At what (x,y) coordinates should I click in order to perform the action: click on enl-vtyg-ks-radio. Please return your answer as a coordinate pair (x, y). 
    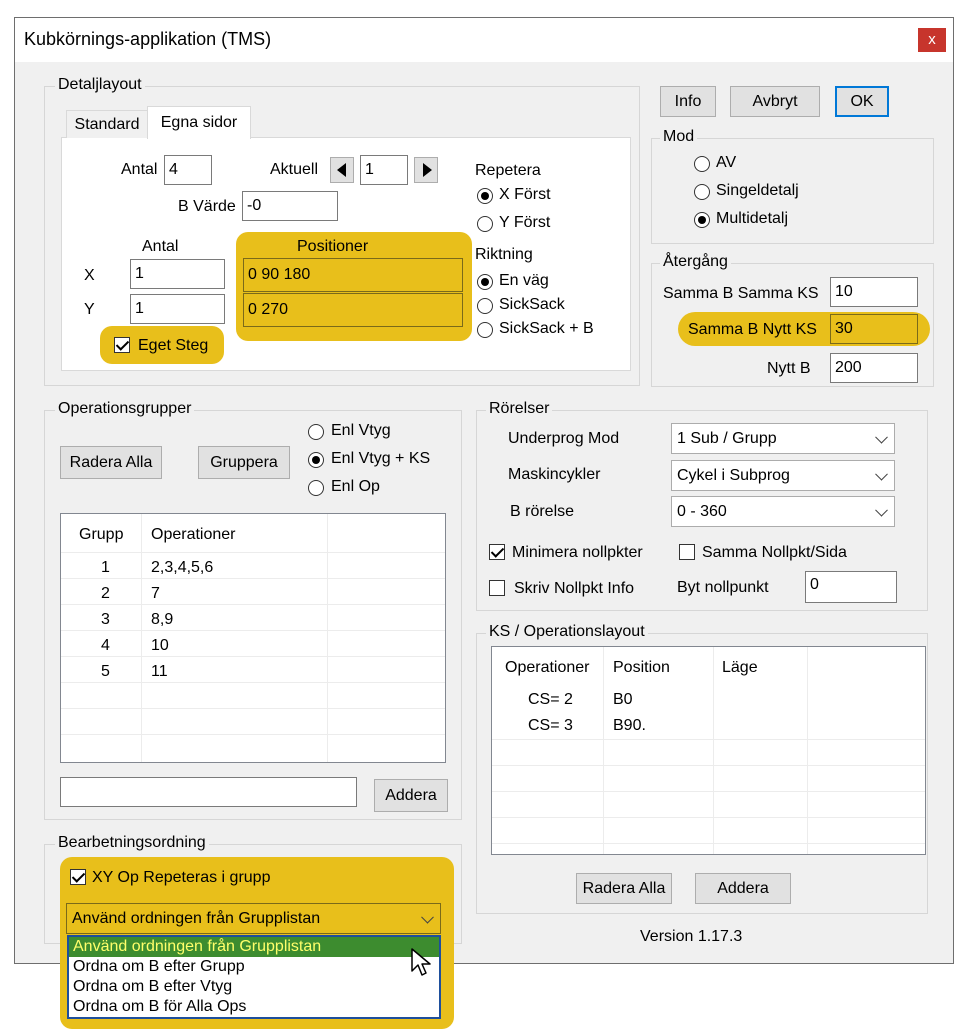
    Looking at the image, I should click on (316, 460).